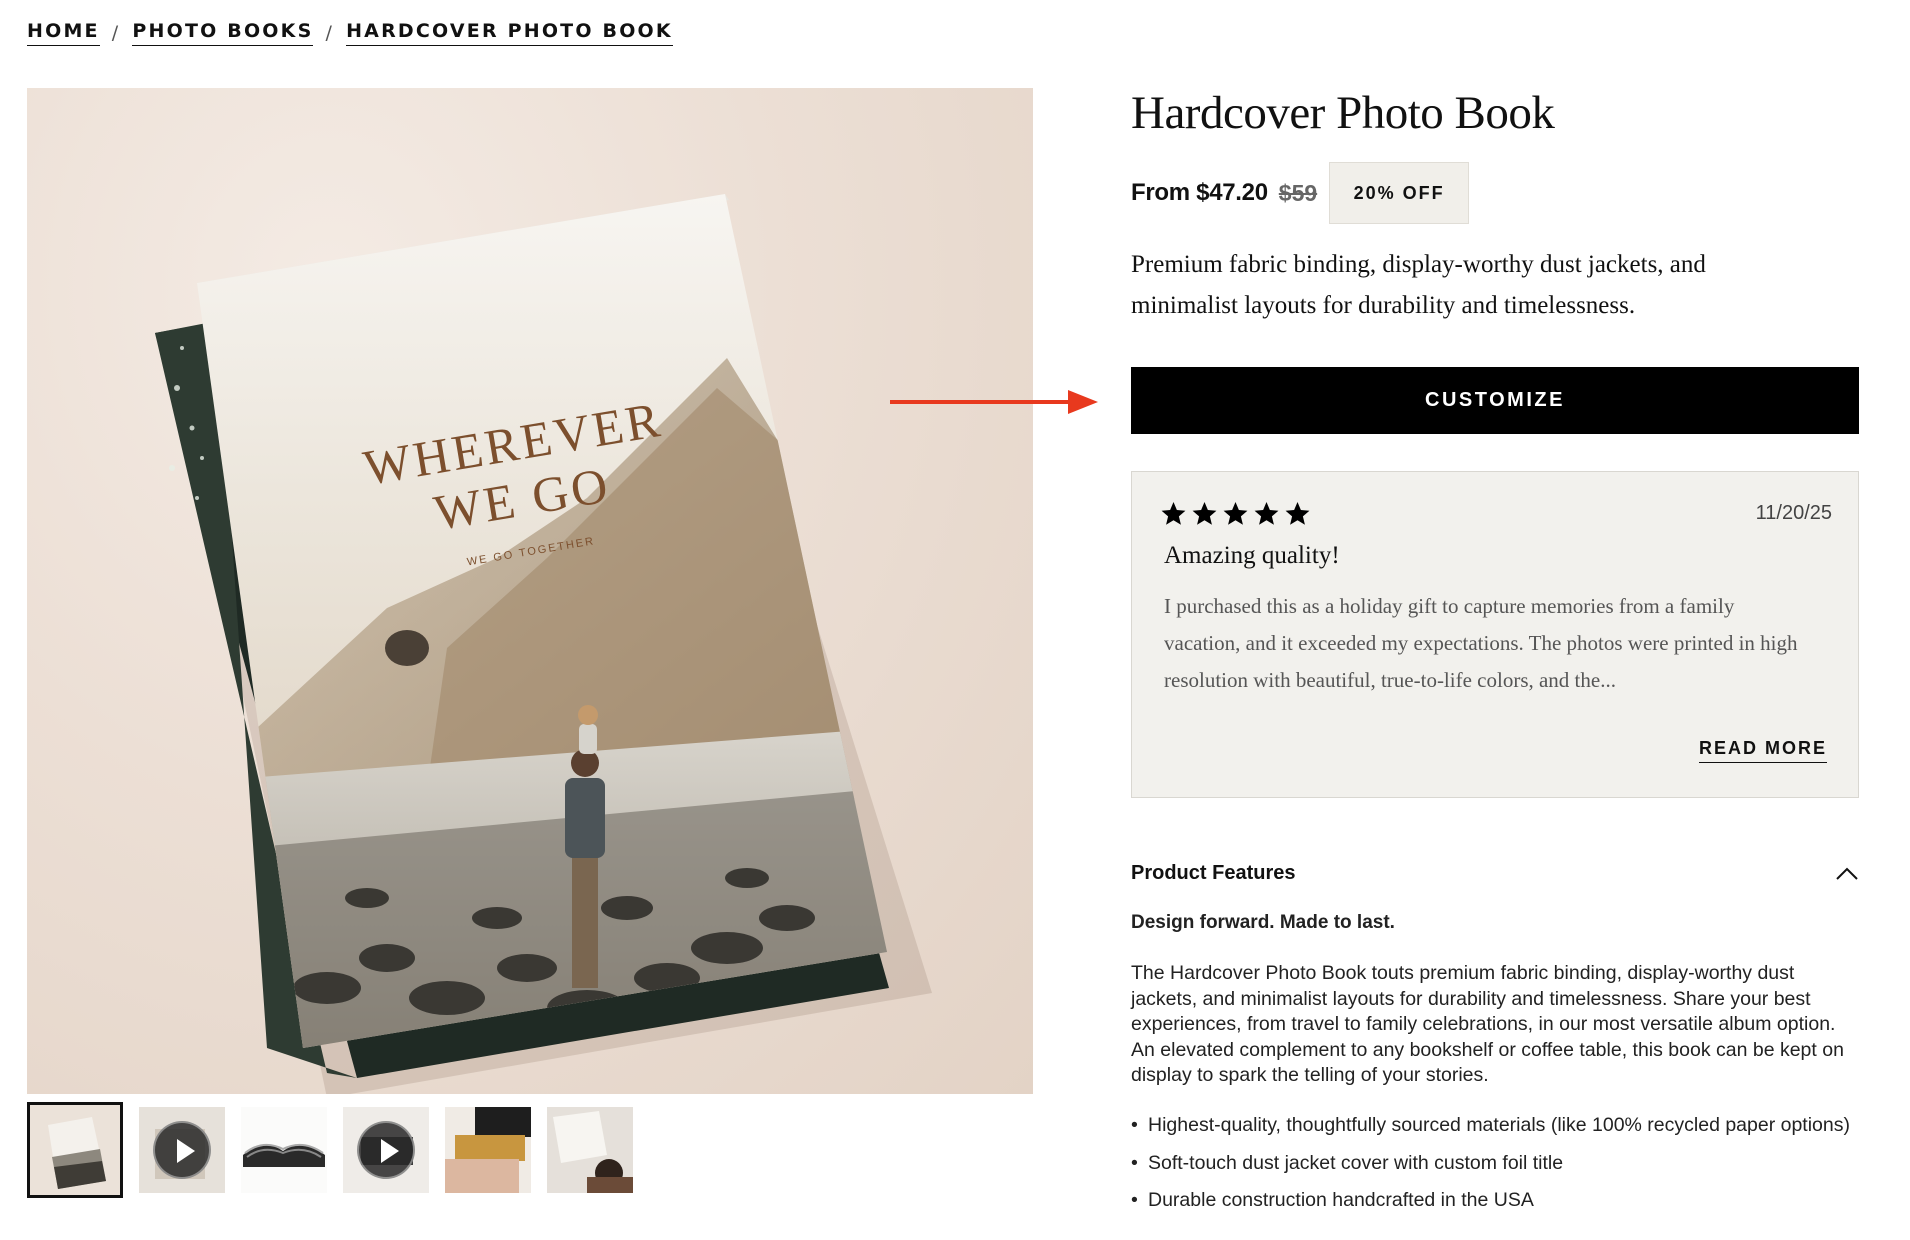  I want to click on price-row: From $47.20 $59 20% OFF, so click(1300, 193).